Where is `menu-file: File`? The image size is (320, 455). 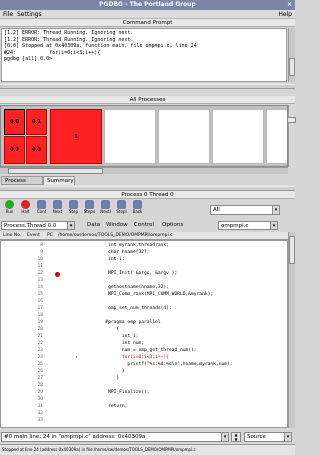 menu-file: File is located at coordinates (8, 14).